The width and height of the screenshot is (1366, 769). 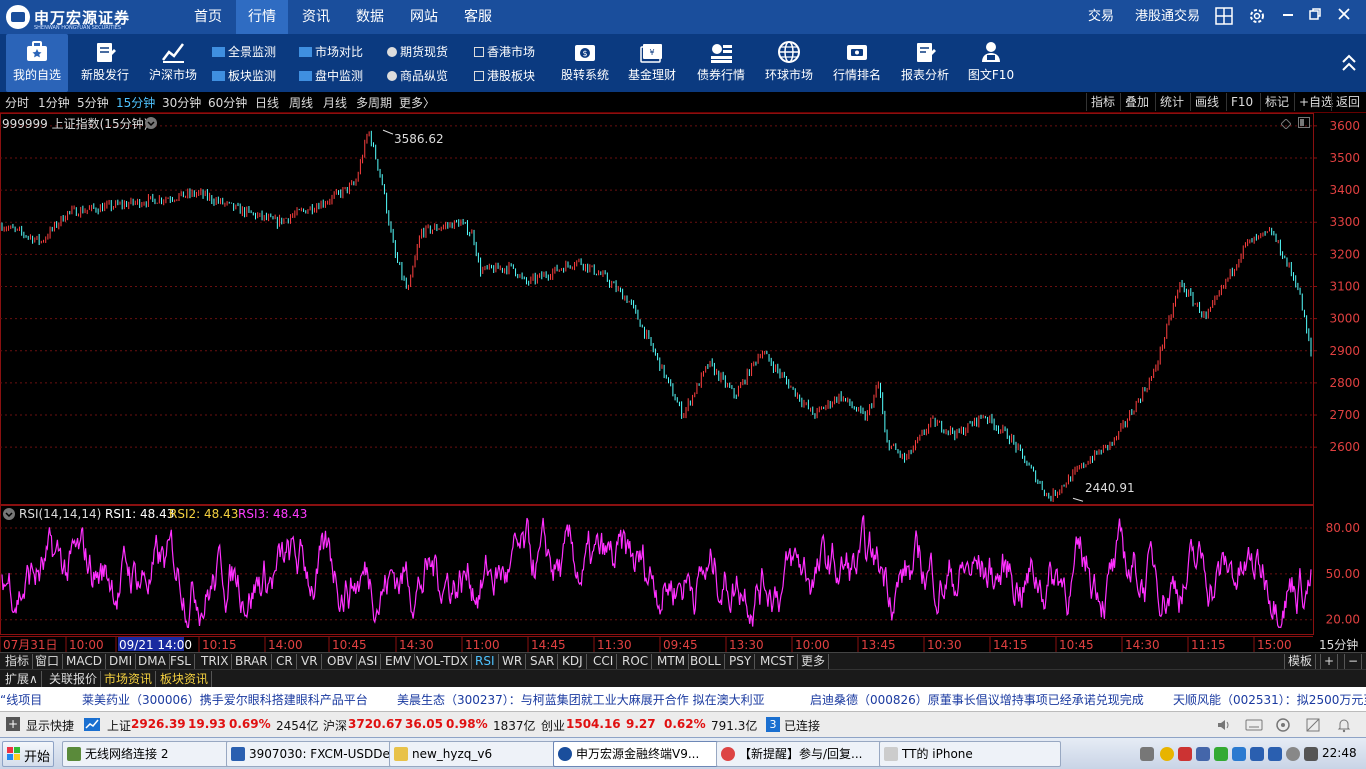 What do you see at coordinates (262, 17) in the screenshot?
I see `nav-quotes: 行情` at bounding box center [262, 17].